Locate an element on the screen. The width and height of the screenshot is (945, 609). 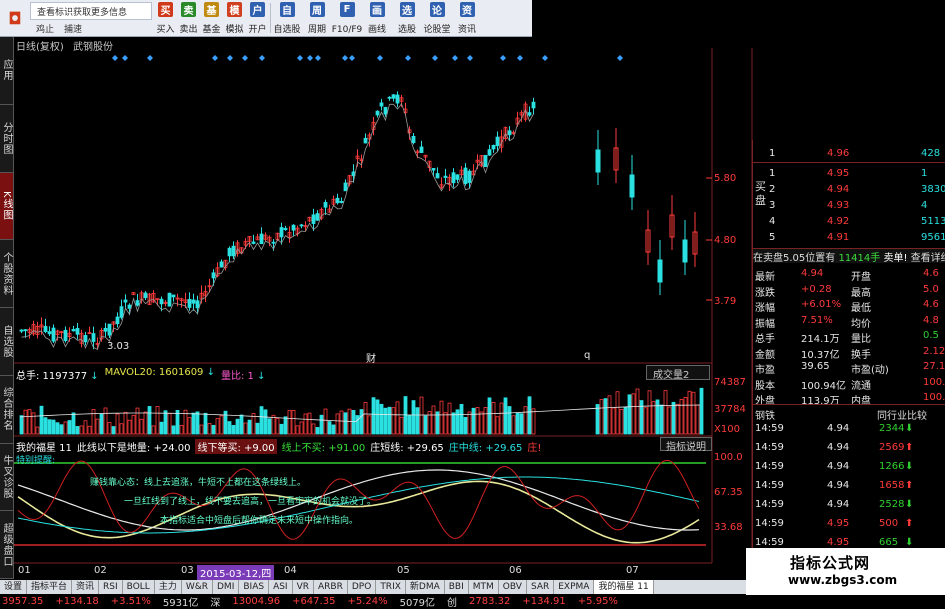
info-link-1: 捕速 is located at coordinates (73, 28).